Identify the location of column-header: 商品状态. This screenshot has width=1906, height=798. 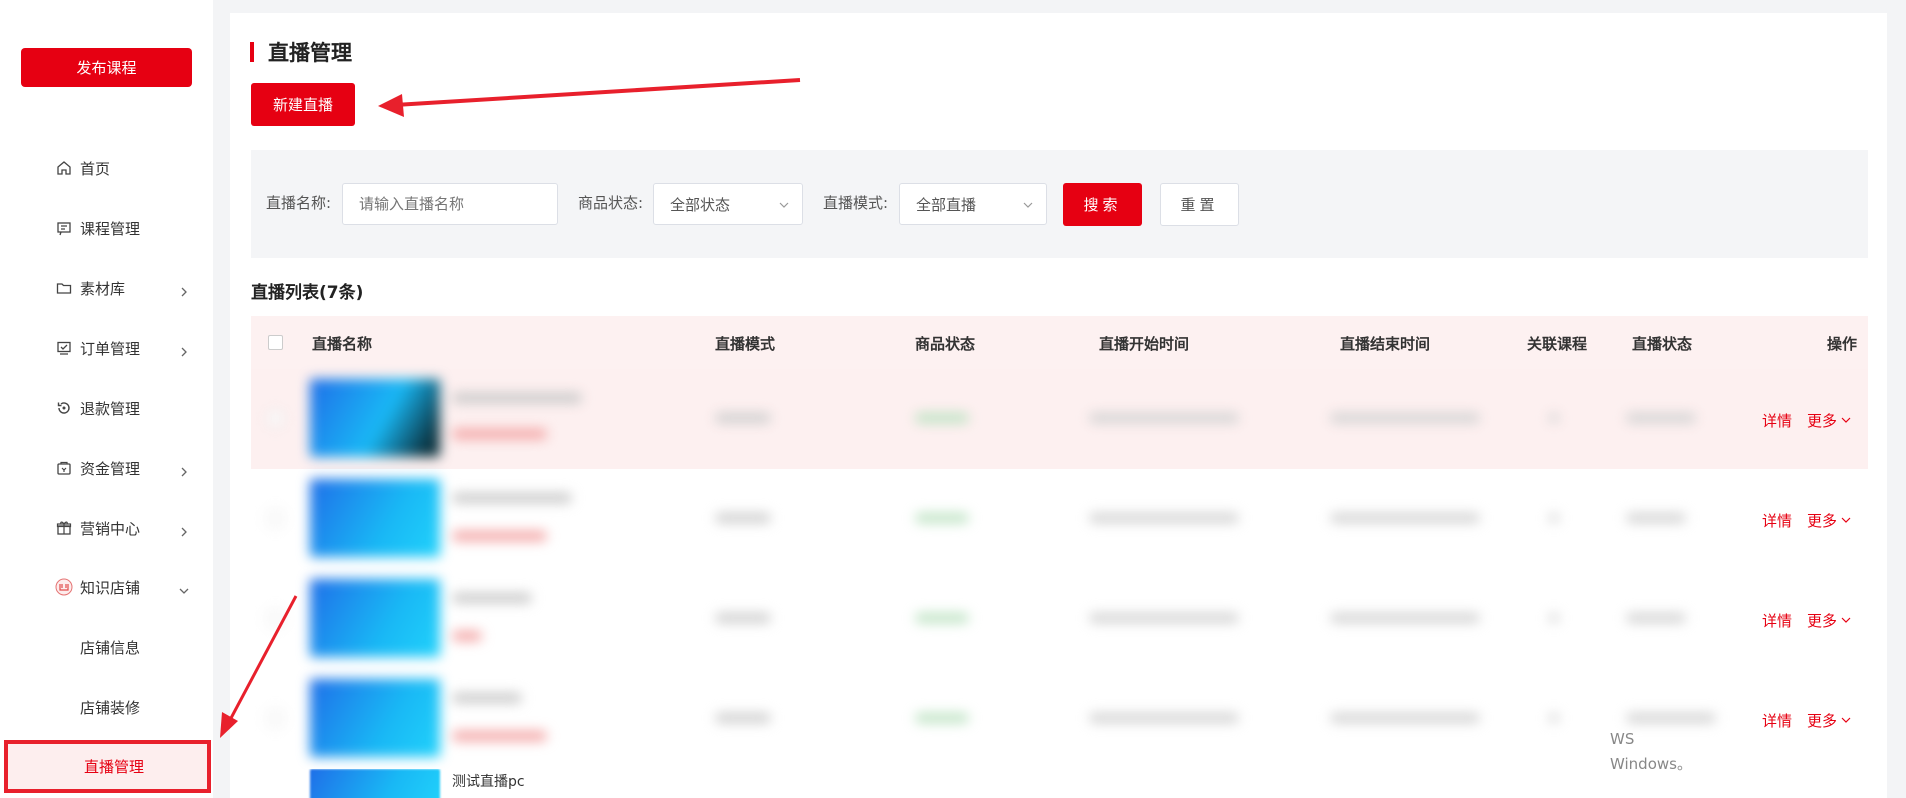
(945, 344).